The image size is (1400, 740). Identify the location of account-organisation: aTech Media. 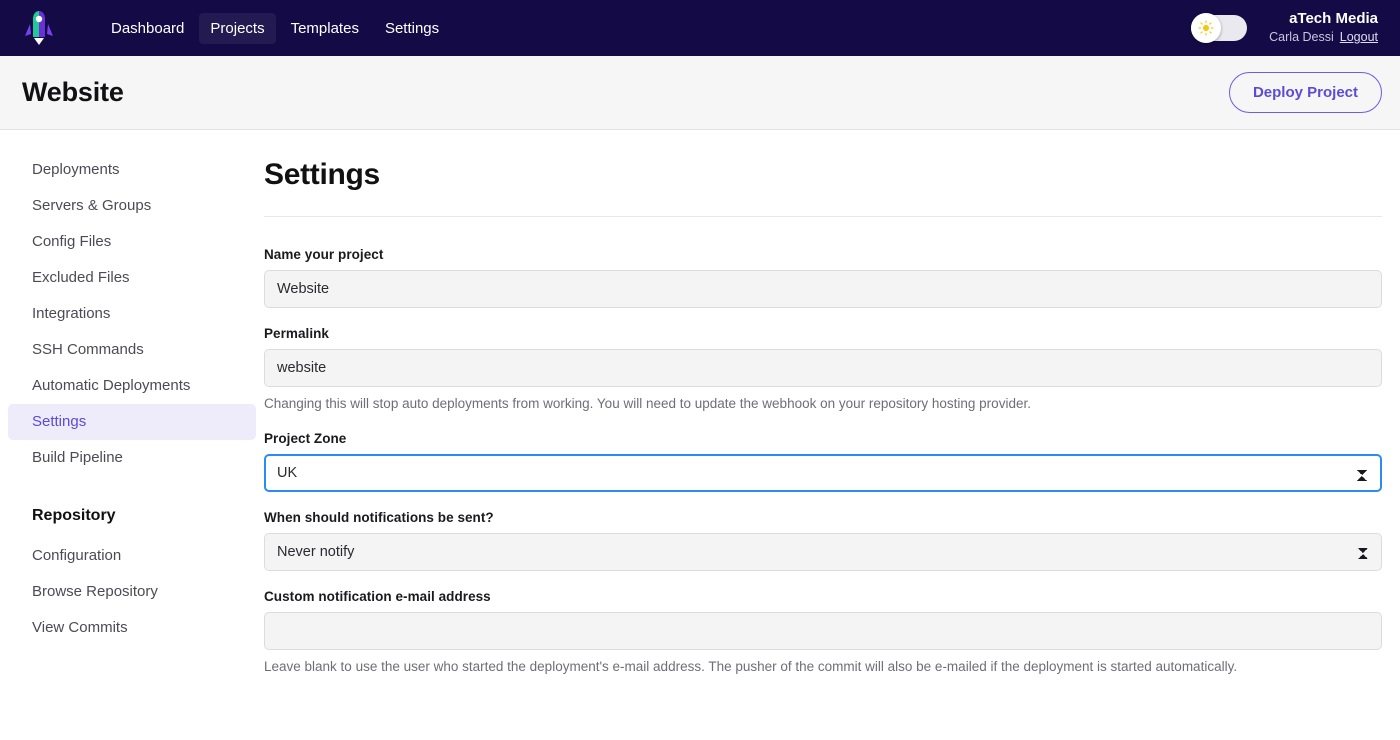
(1333, 19).